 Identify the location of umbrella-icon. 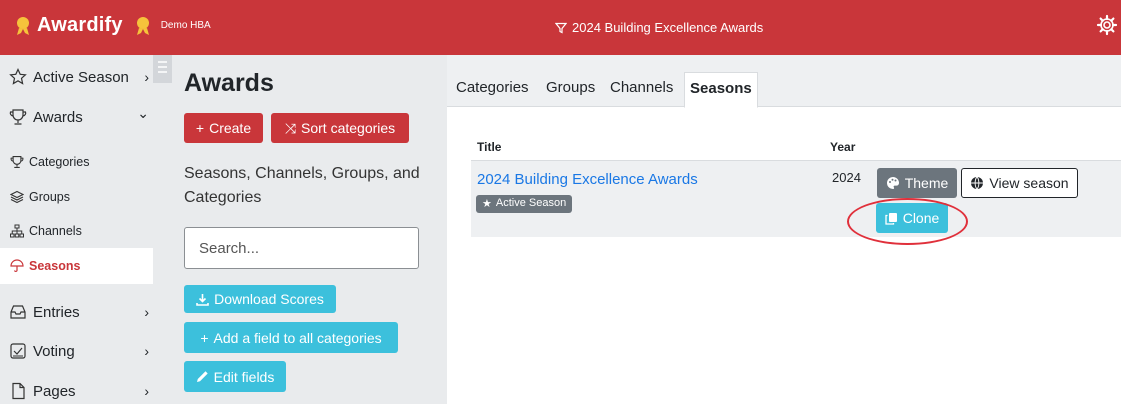
(17, 266).